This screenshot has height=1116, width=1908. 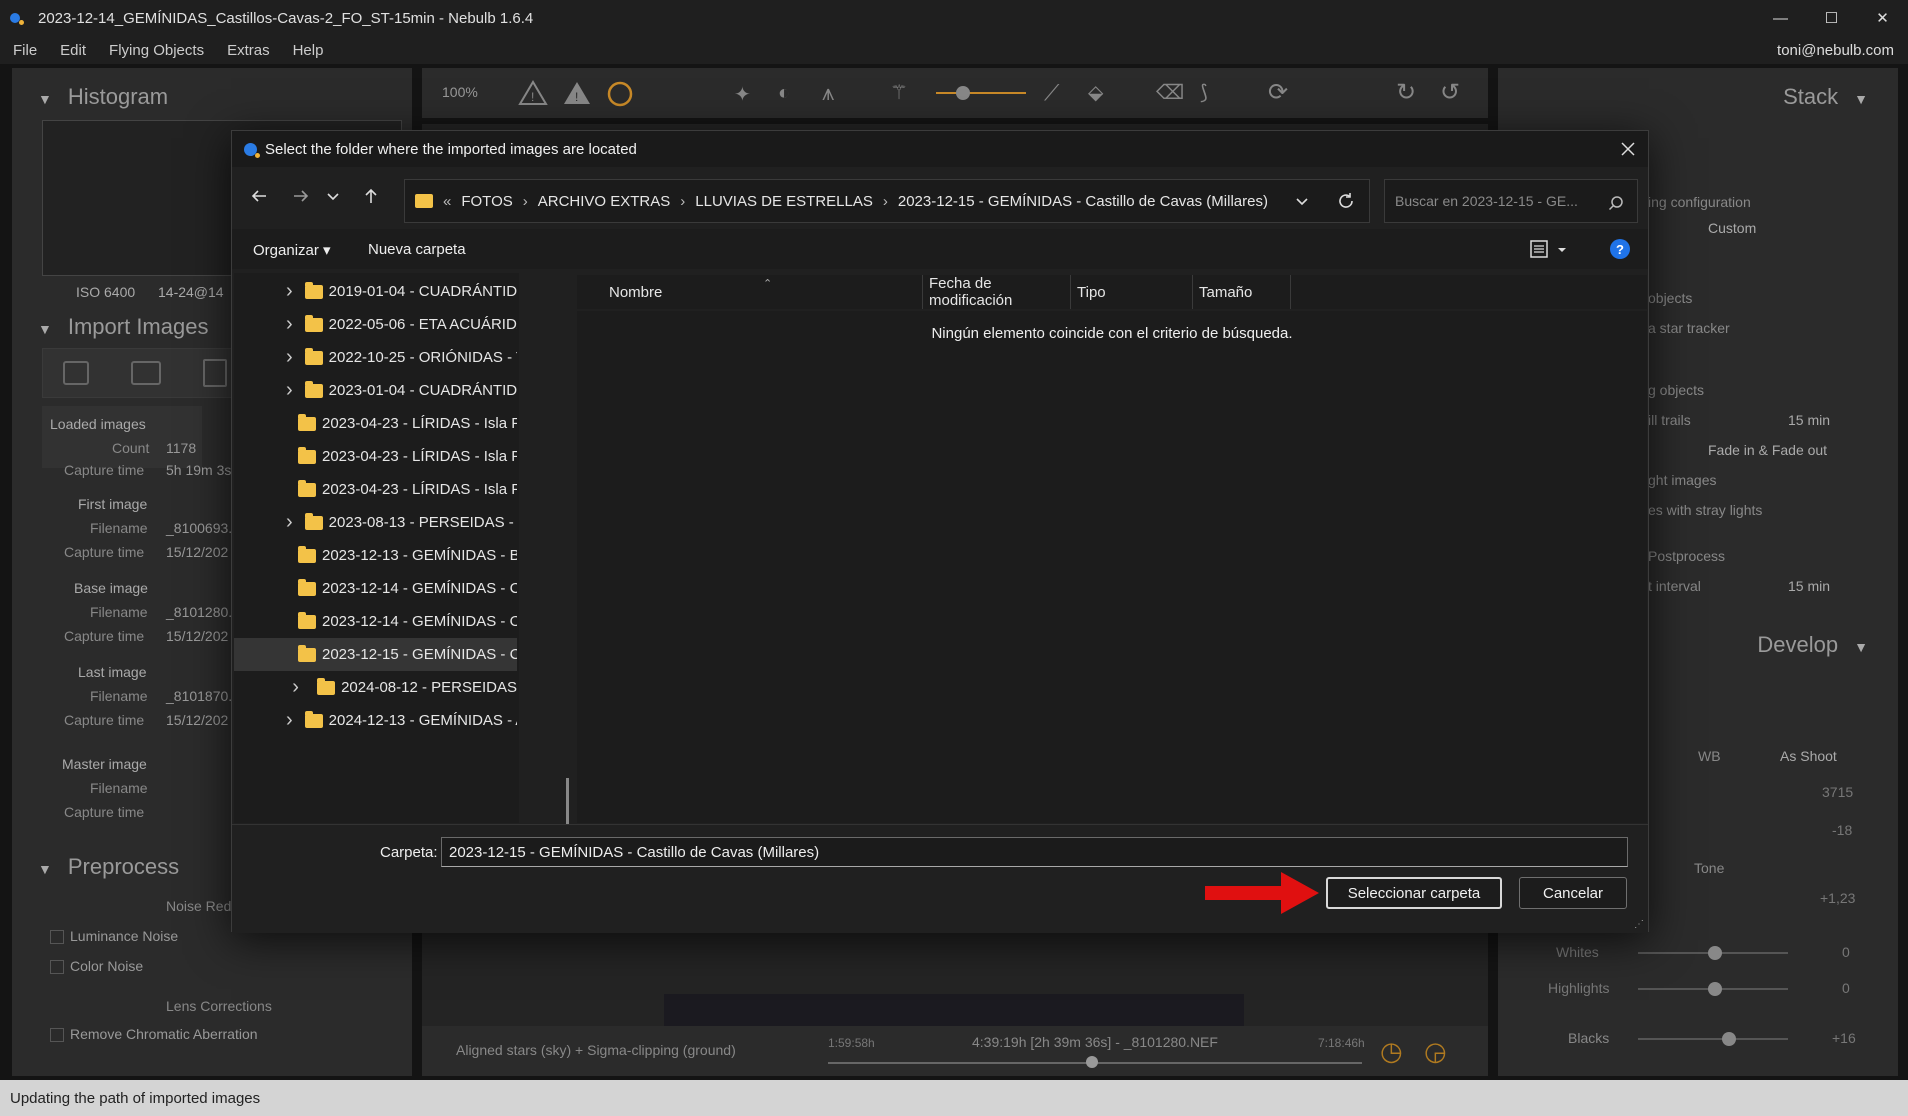 What do you see at coordinates (1809, 586) in the screenshot?
I see `interval-value: 15 min` at bounding box center [1809, 586].